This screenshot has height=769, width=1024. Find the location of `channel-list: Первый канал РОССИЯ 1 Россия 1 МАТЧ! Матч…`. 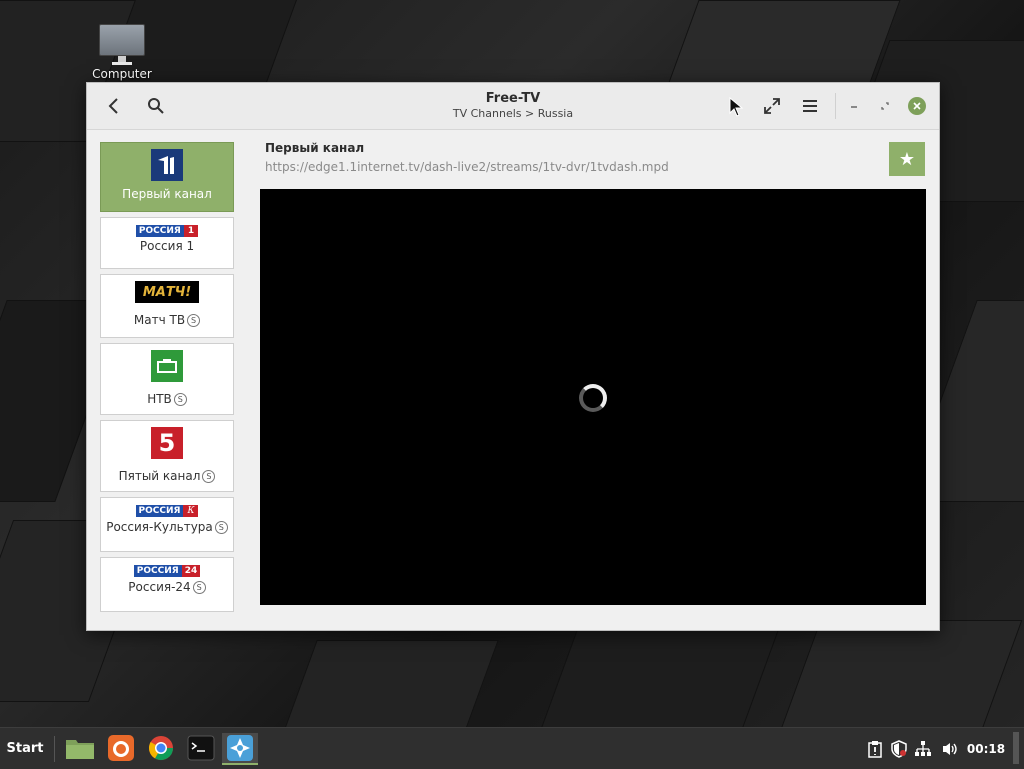

channel-list: Первый канал РОССИЯ 1 Россия 1 МАТЧ! Матч… is located at coordinates (168, 379).